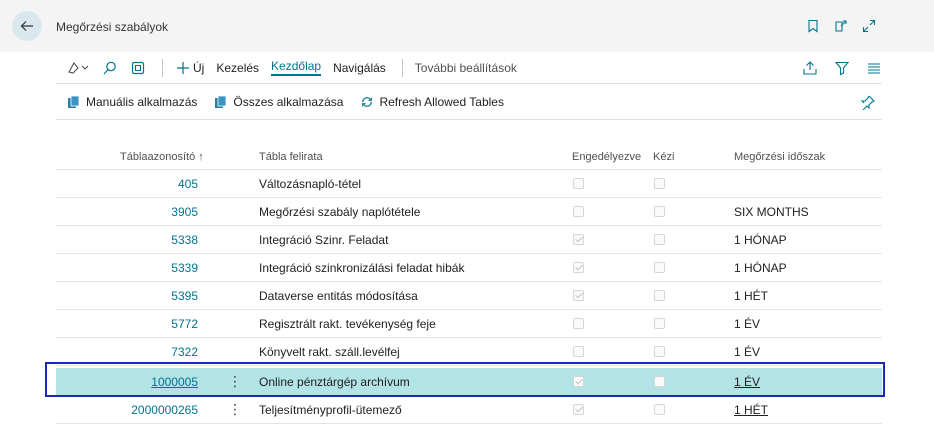  What do you see at coordinates (235, 410) in the screenshot?
I see `row-actions-icon: ⋮` at bounding box center [235, 410].